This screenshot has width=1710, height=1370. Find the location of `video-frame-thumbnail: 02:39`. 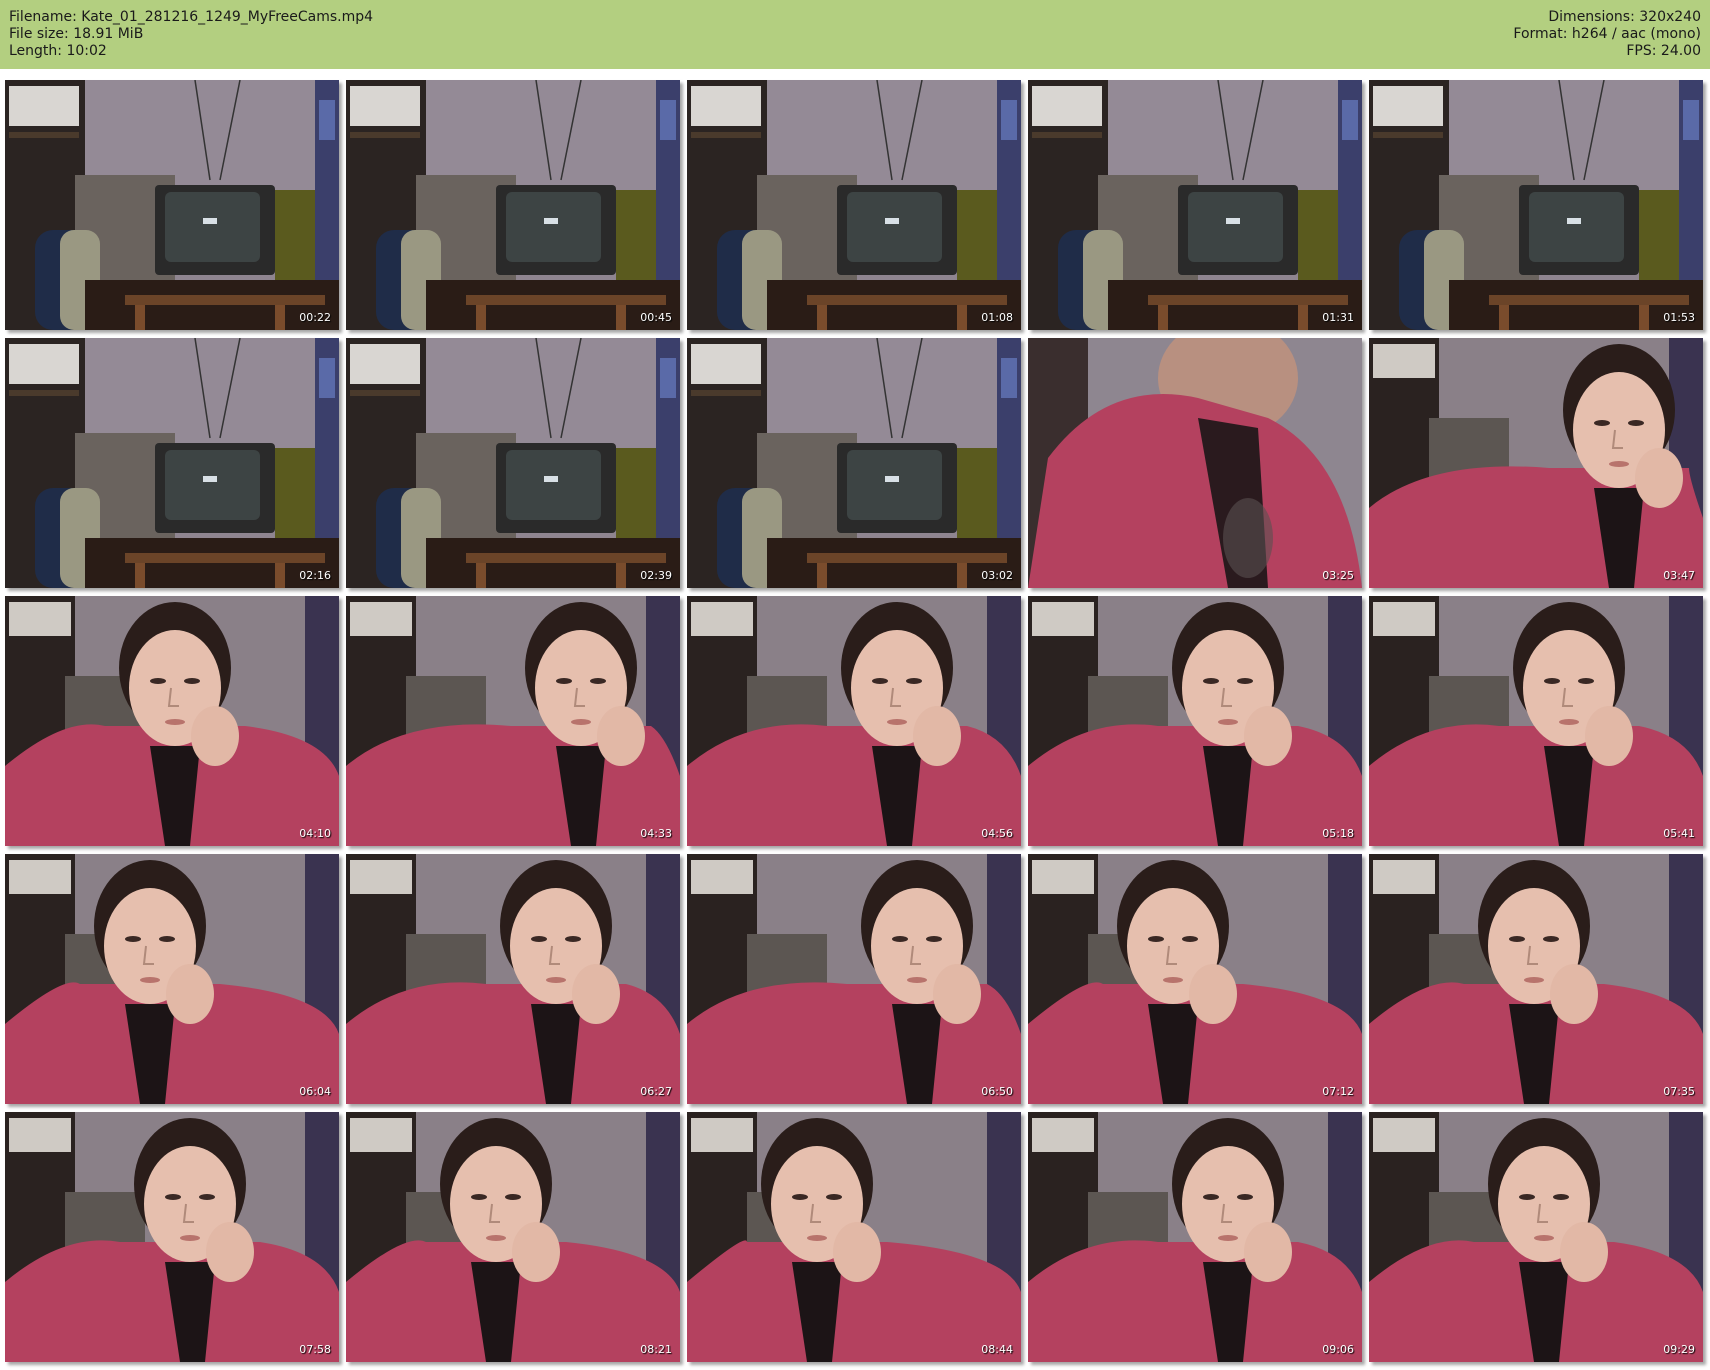

video-frame-thumbnail: 02:39 is located at coordinates (513, 463).